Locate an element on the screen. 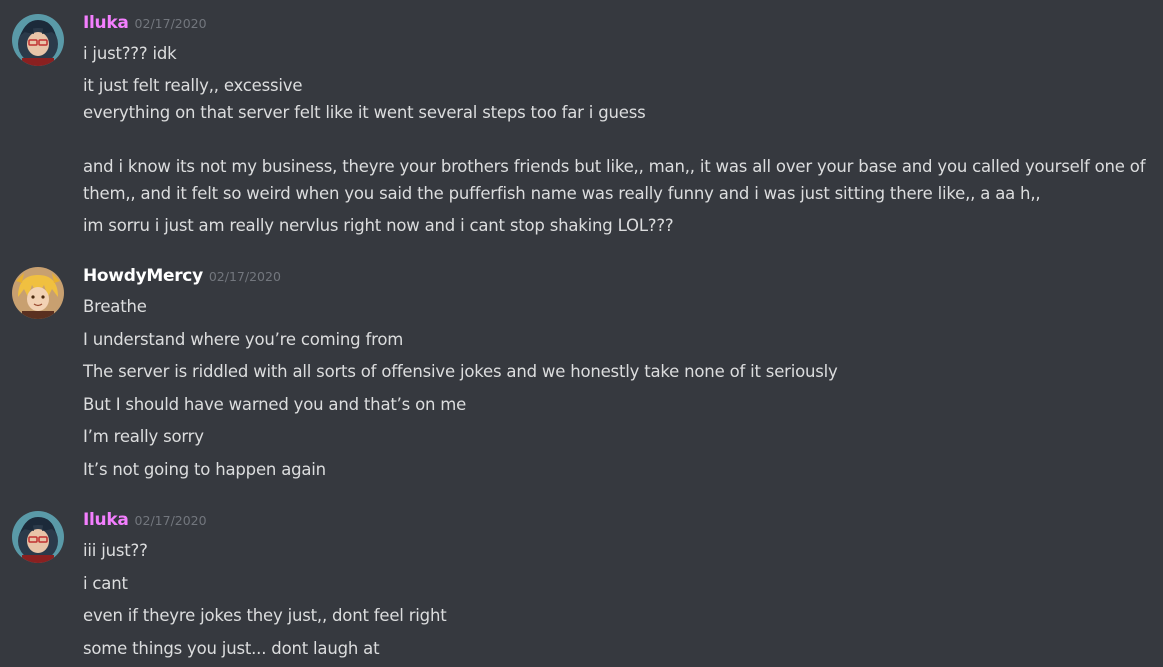 The image size is (1163, 667). message-text: some things you just... dont laugh at is located at coordinates (231, 648).